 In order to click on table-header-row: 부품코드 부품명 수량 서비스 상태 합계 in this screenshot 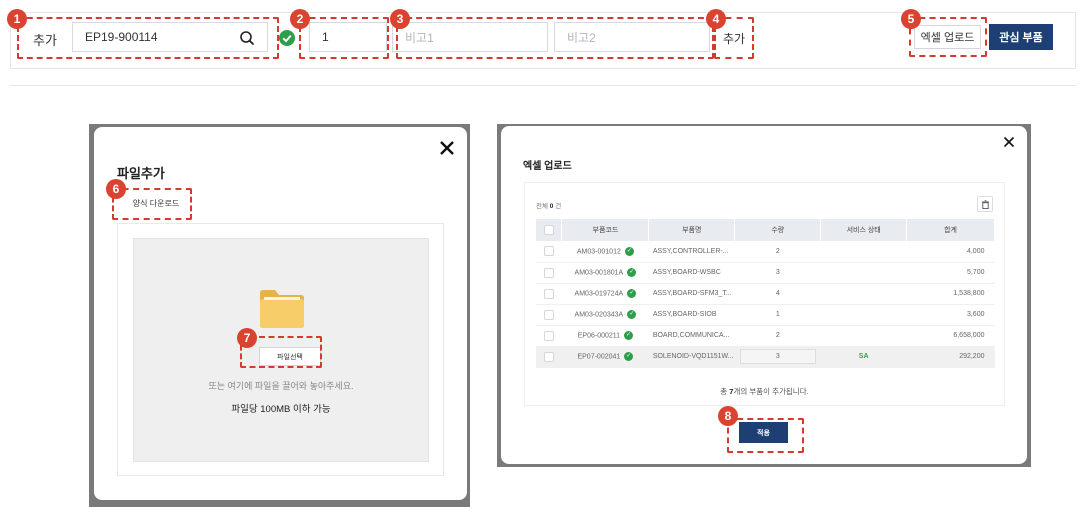, I will do `click(765, 230)`.